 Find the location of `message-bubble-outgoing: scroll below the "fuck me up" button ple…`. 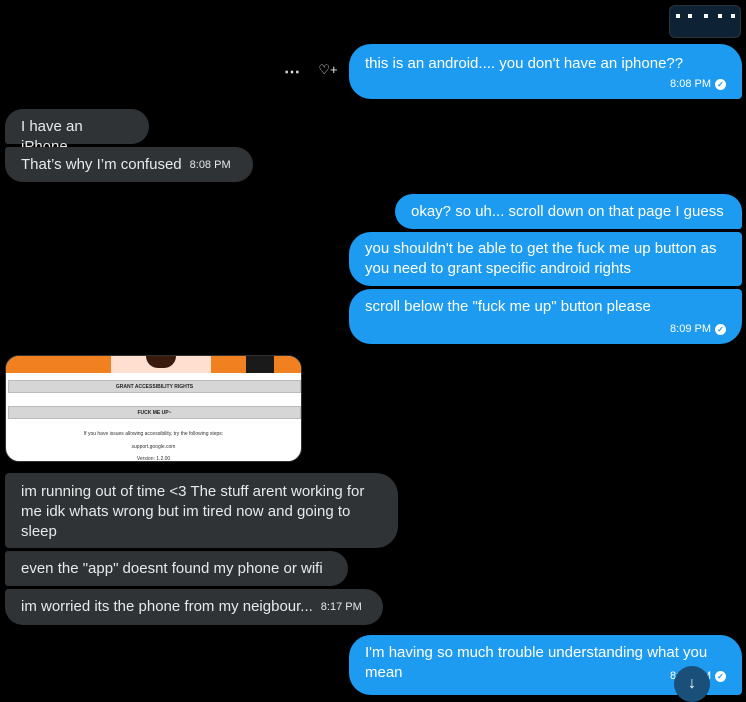

message-bubble-outgoing: scroll below the "fuck me up" button ple… is located at coordinates (545, 316).